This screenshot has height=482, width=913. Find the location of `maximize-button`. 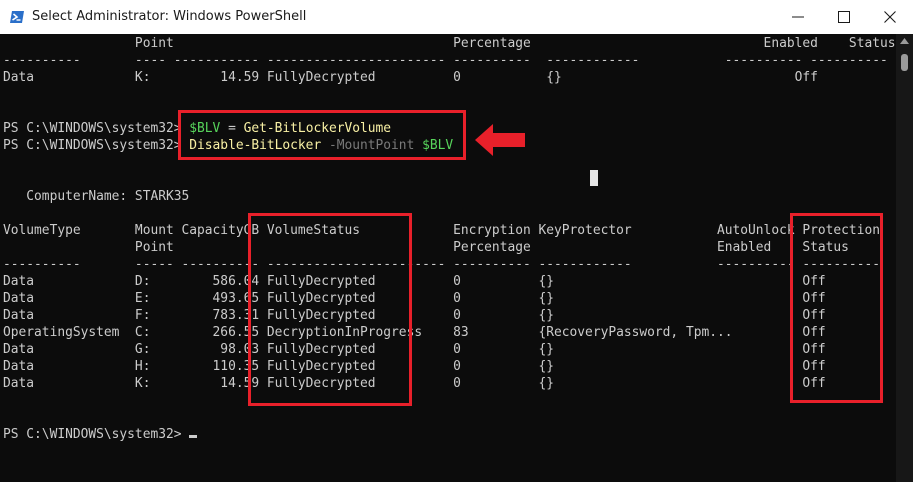

maximize-button is located at coordinates (844, 17).